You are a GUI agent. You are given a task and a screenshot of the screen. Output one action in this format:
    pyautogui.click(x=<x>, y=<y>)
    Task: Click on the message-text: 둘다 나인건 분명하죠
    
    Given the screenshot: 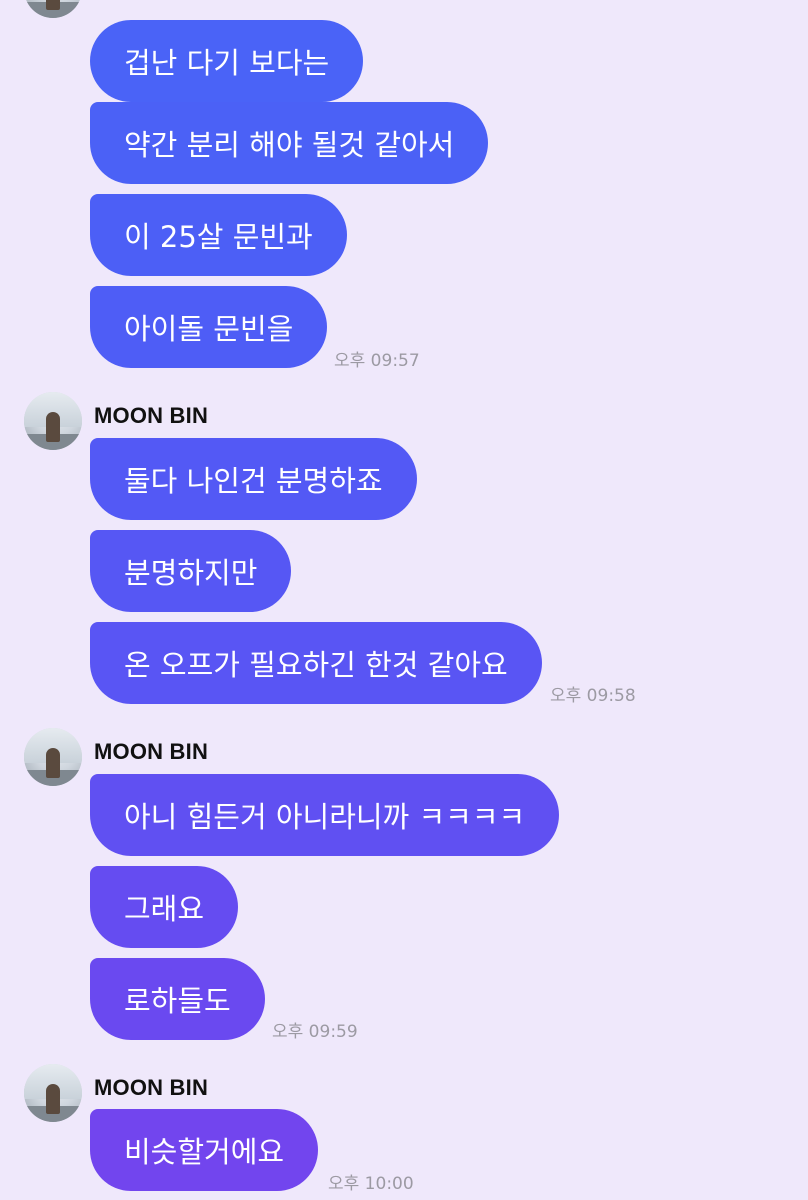 What is the action you would take?
    pyautogui.click(x=253, y=481)
    